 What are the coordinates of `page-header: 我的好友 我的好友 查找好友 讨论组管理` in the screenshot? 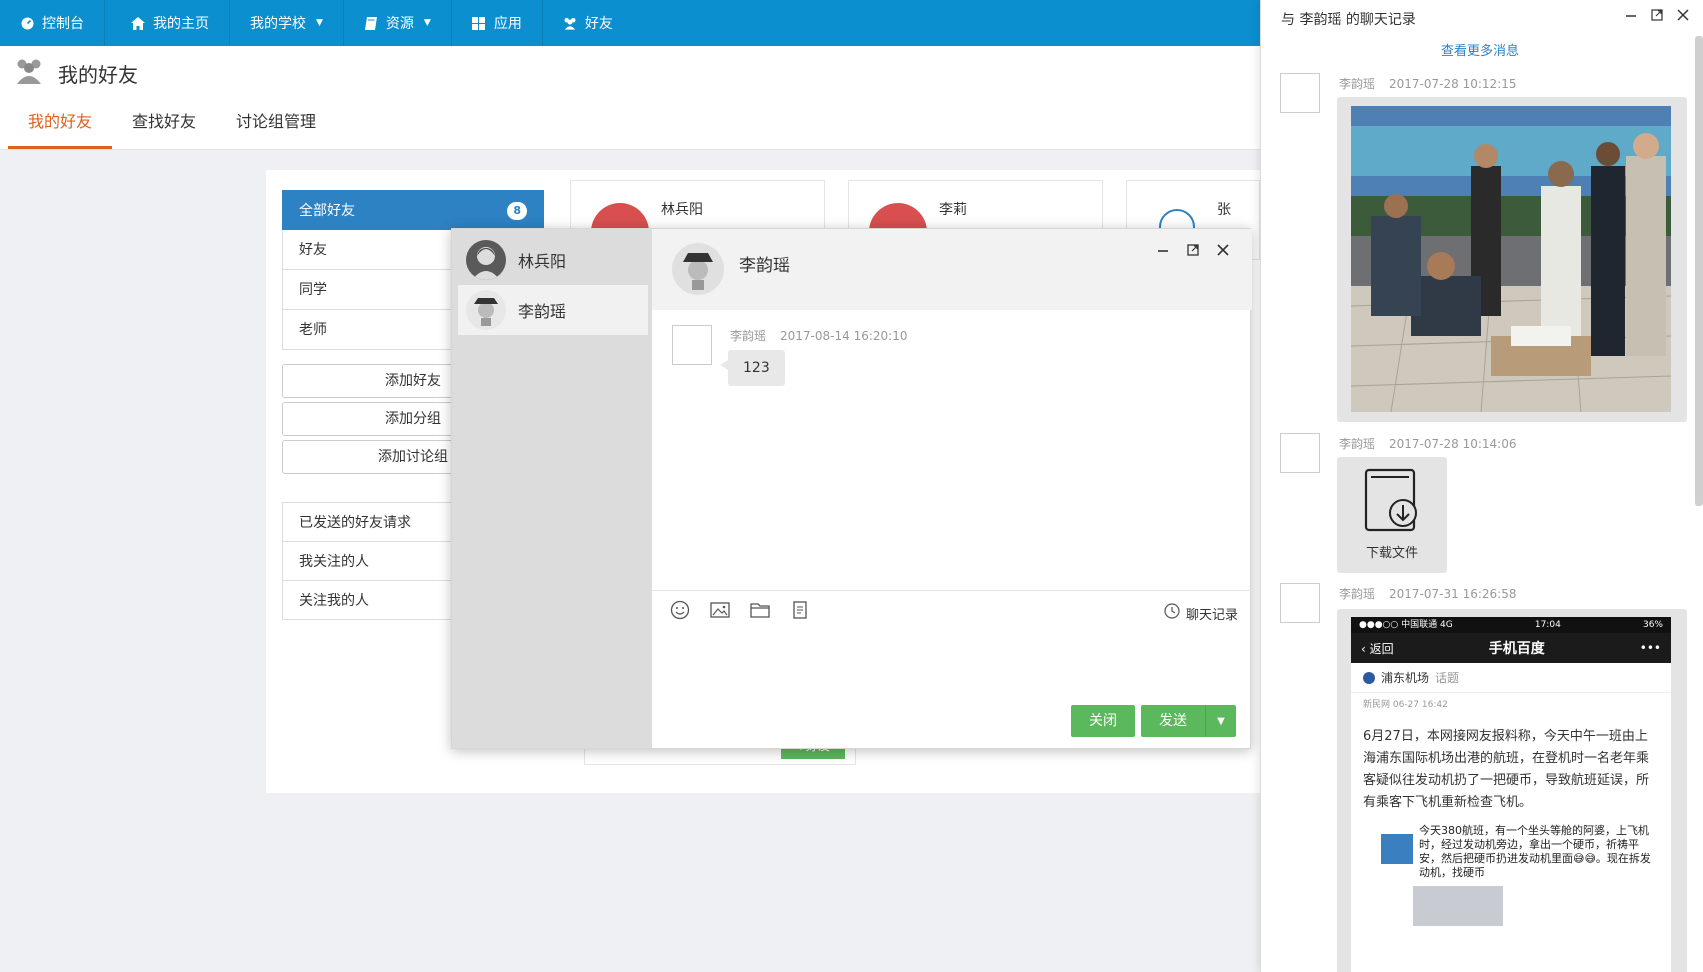 It's located at (630, 98).